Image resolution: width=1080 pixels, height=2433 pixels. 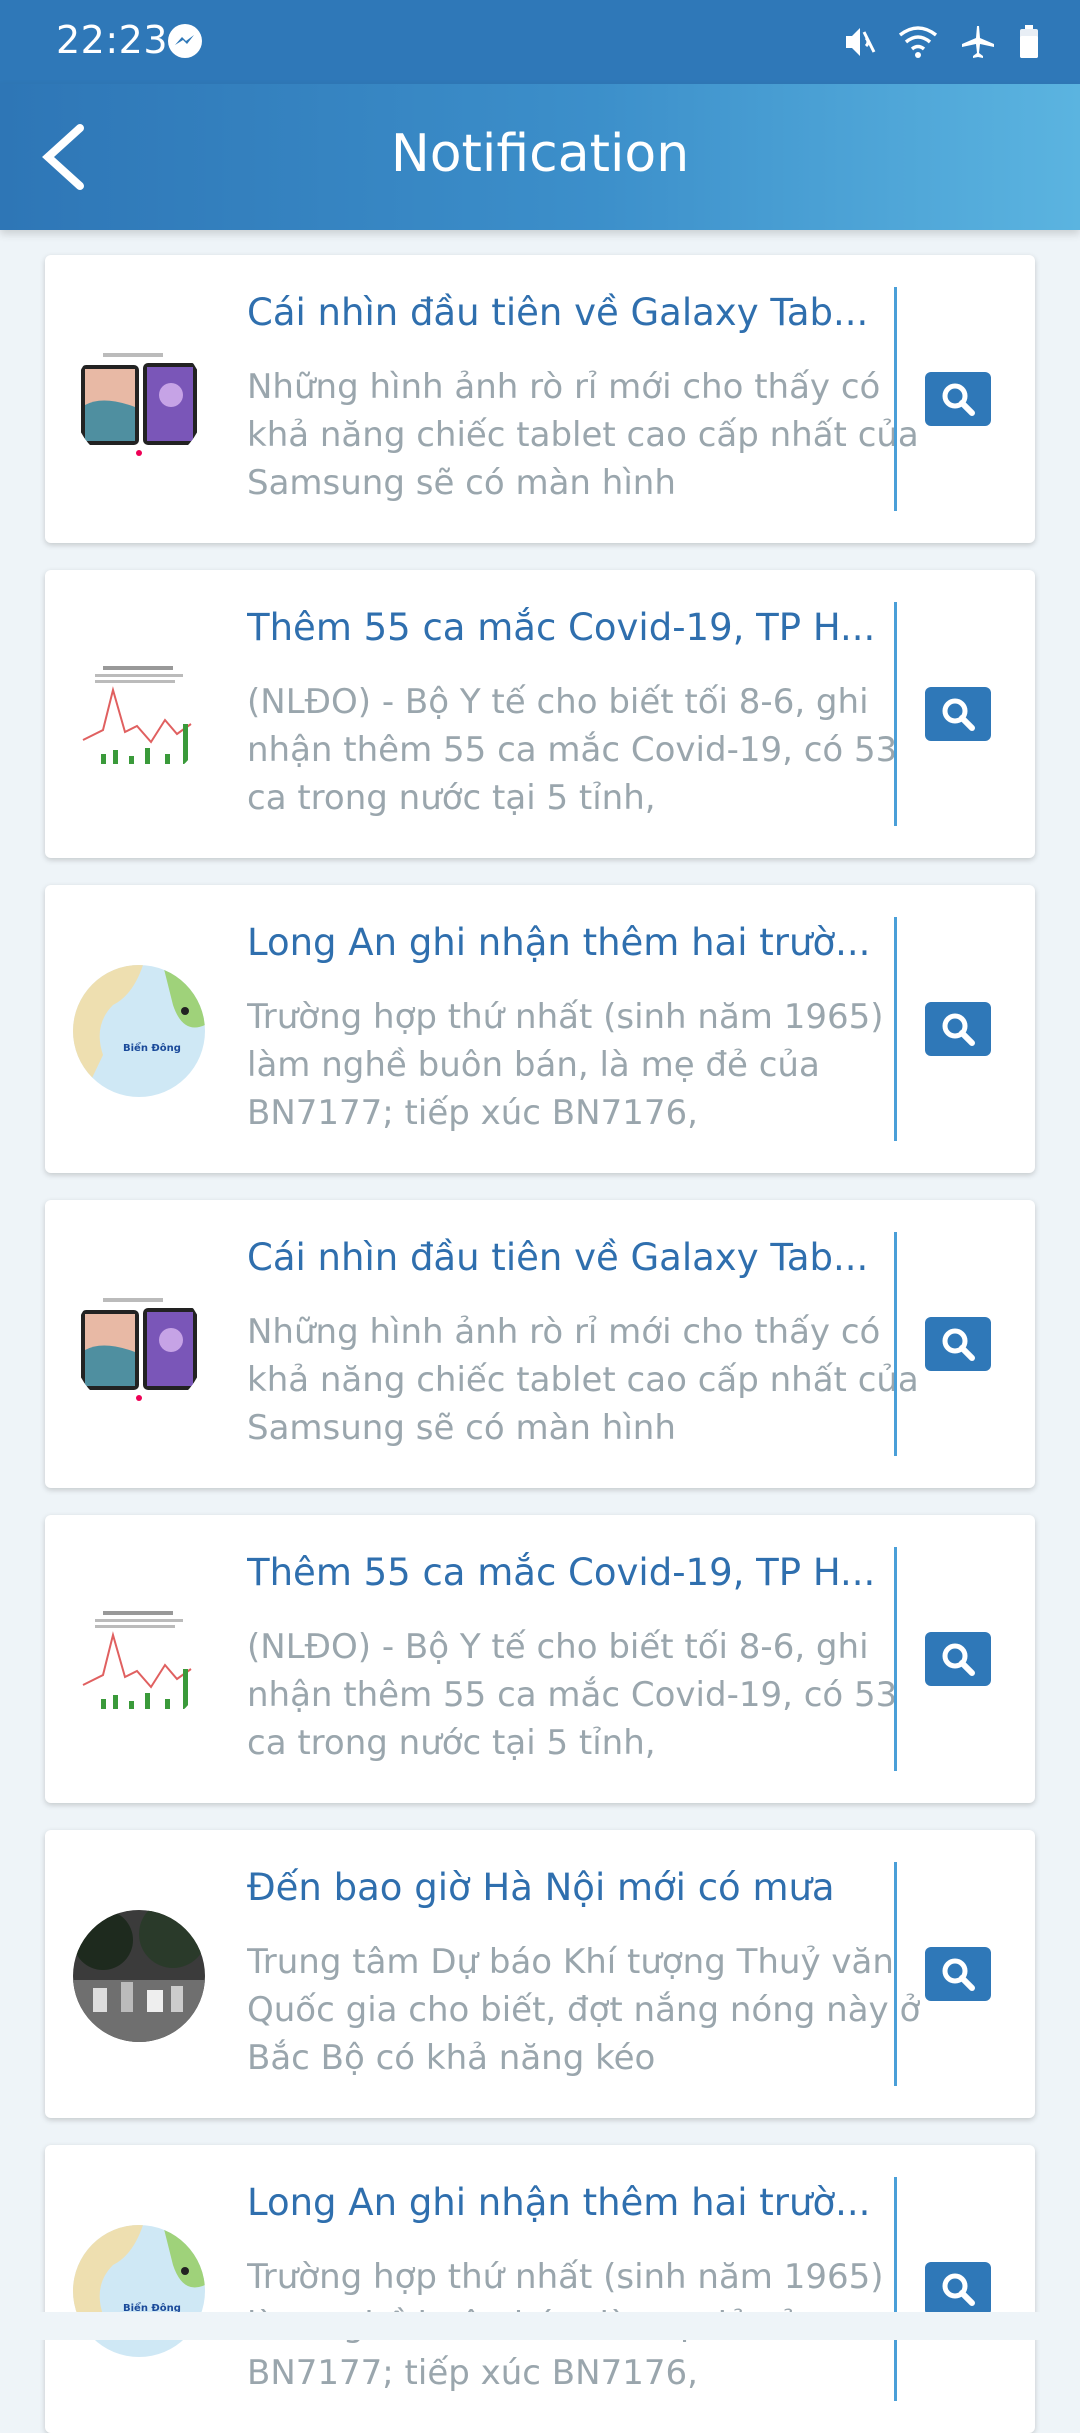 I want to click on app-bar: Notification, so click(x=540, y=157).